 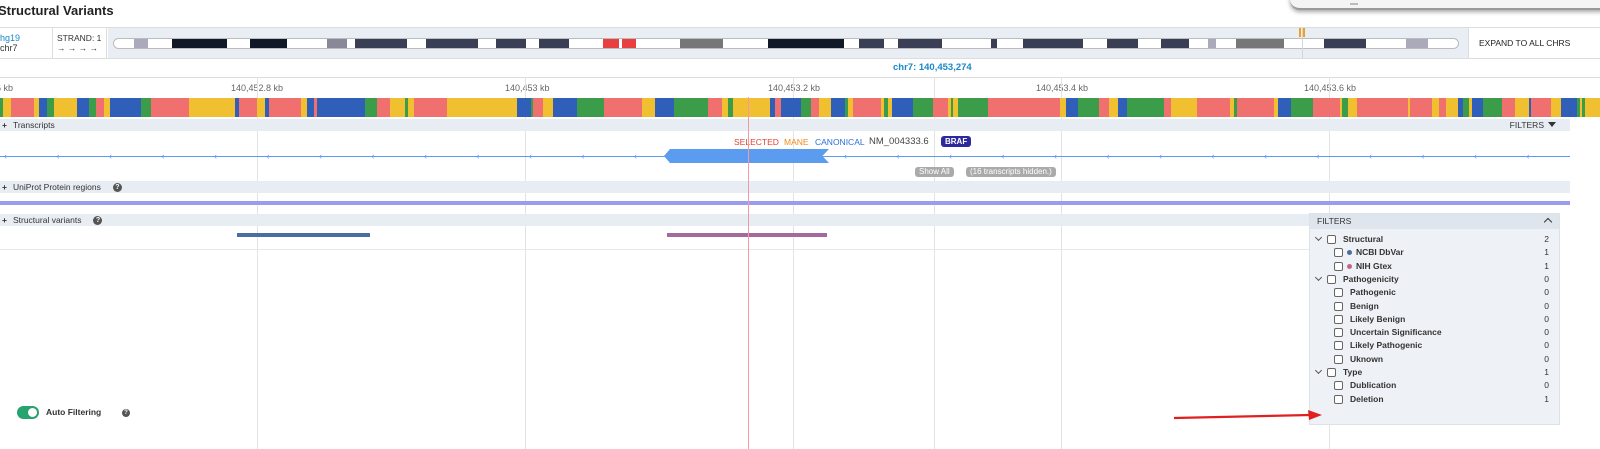 What do you see at coordinates (1349, 253) in the screenshot?
I see `legend-dot-icon` at bounding box center [1349, 253].